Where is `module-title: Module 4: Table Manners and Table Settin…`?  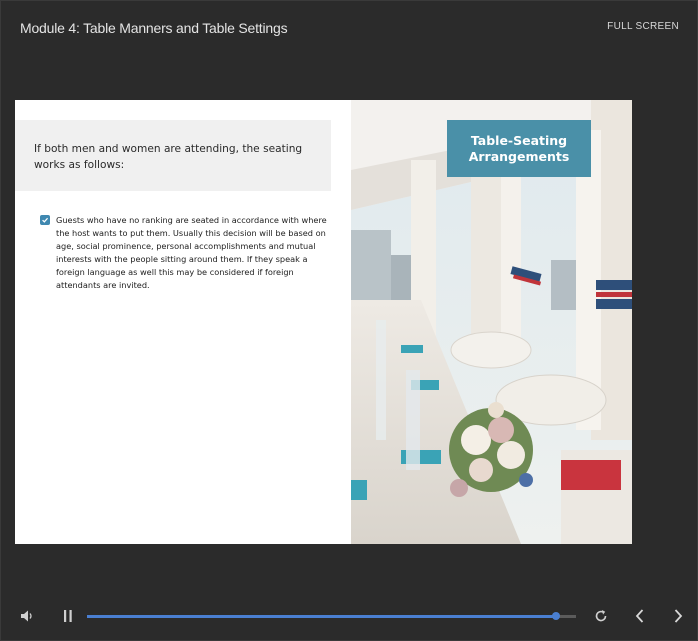 module-title: Module 4: Table Manners and Table Settin… is located at coordinates (154, 28).